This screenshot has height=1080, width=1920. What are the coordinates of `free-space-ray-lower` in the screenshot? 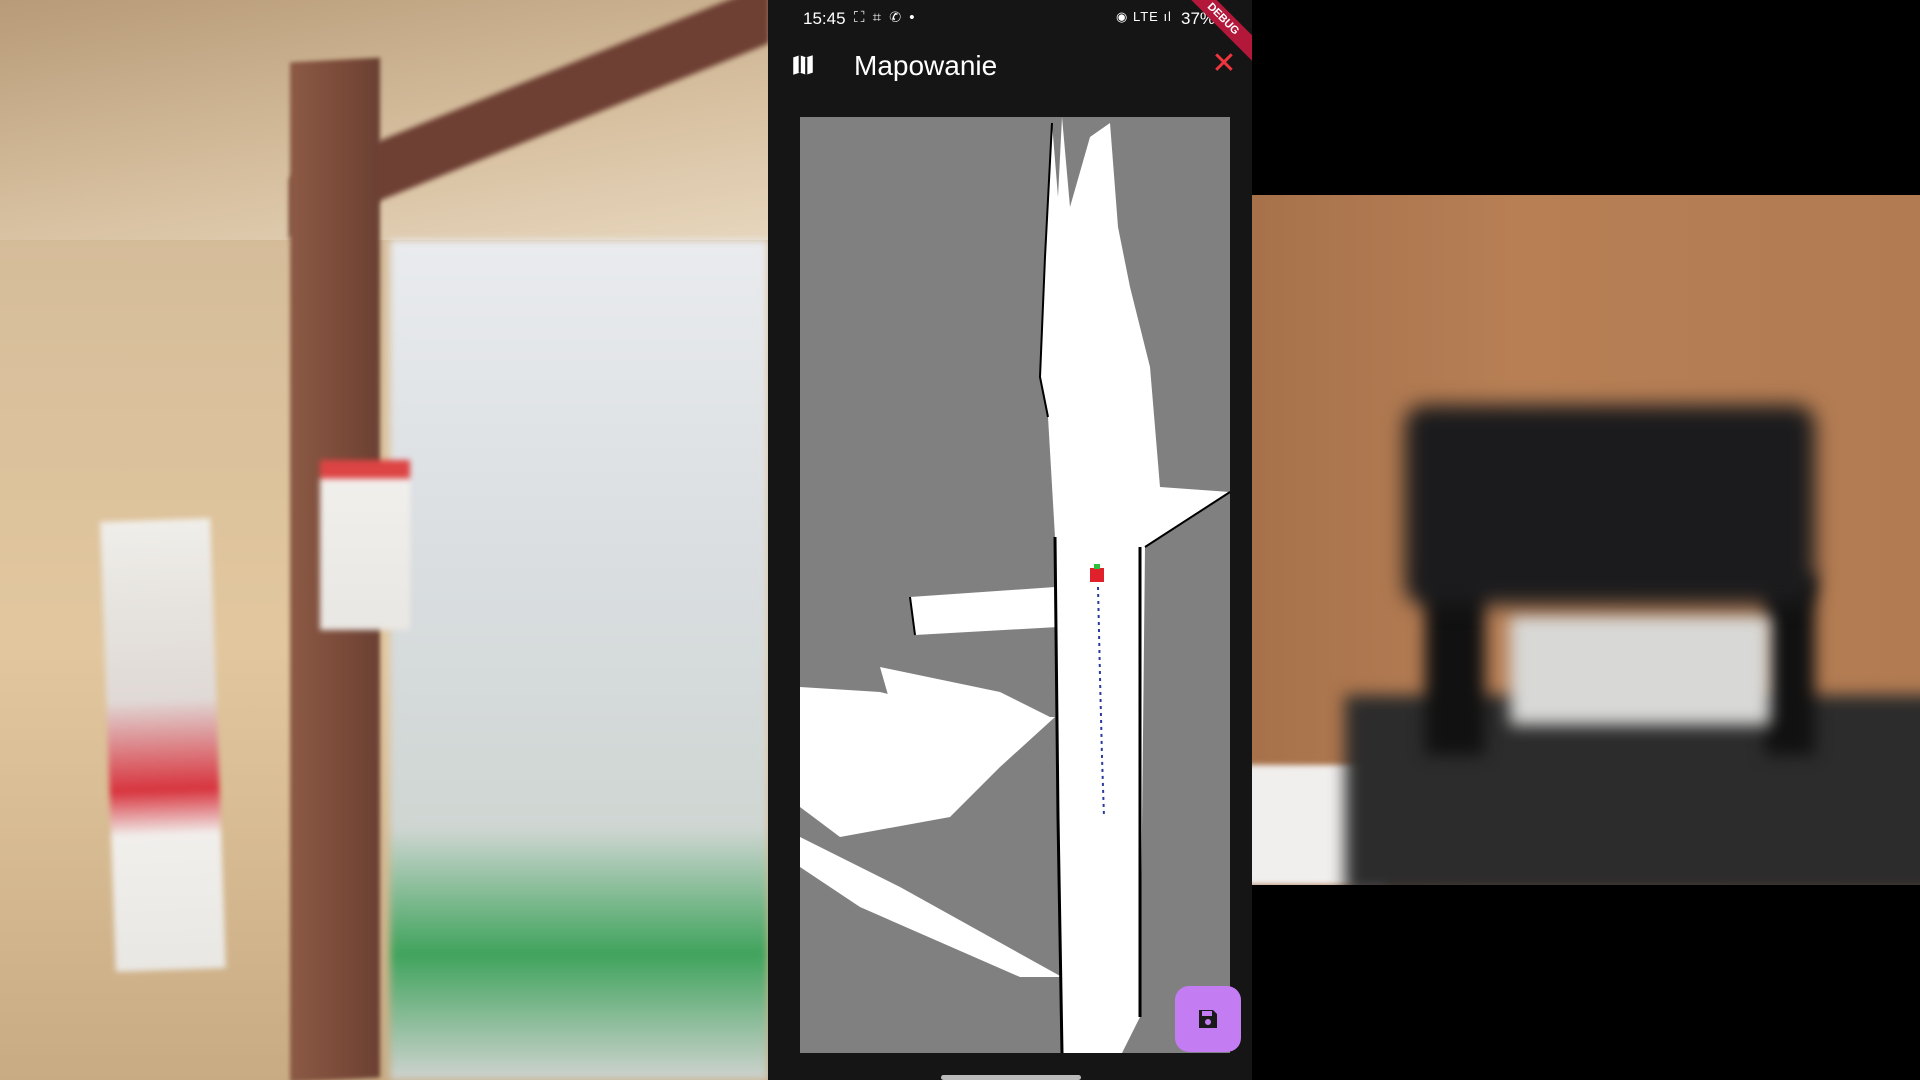 It's located at (931, 907).